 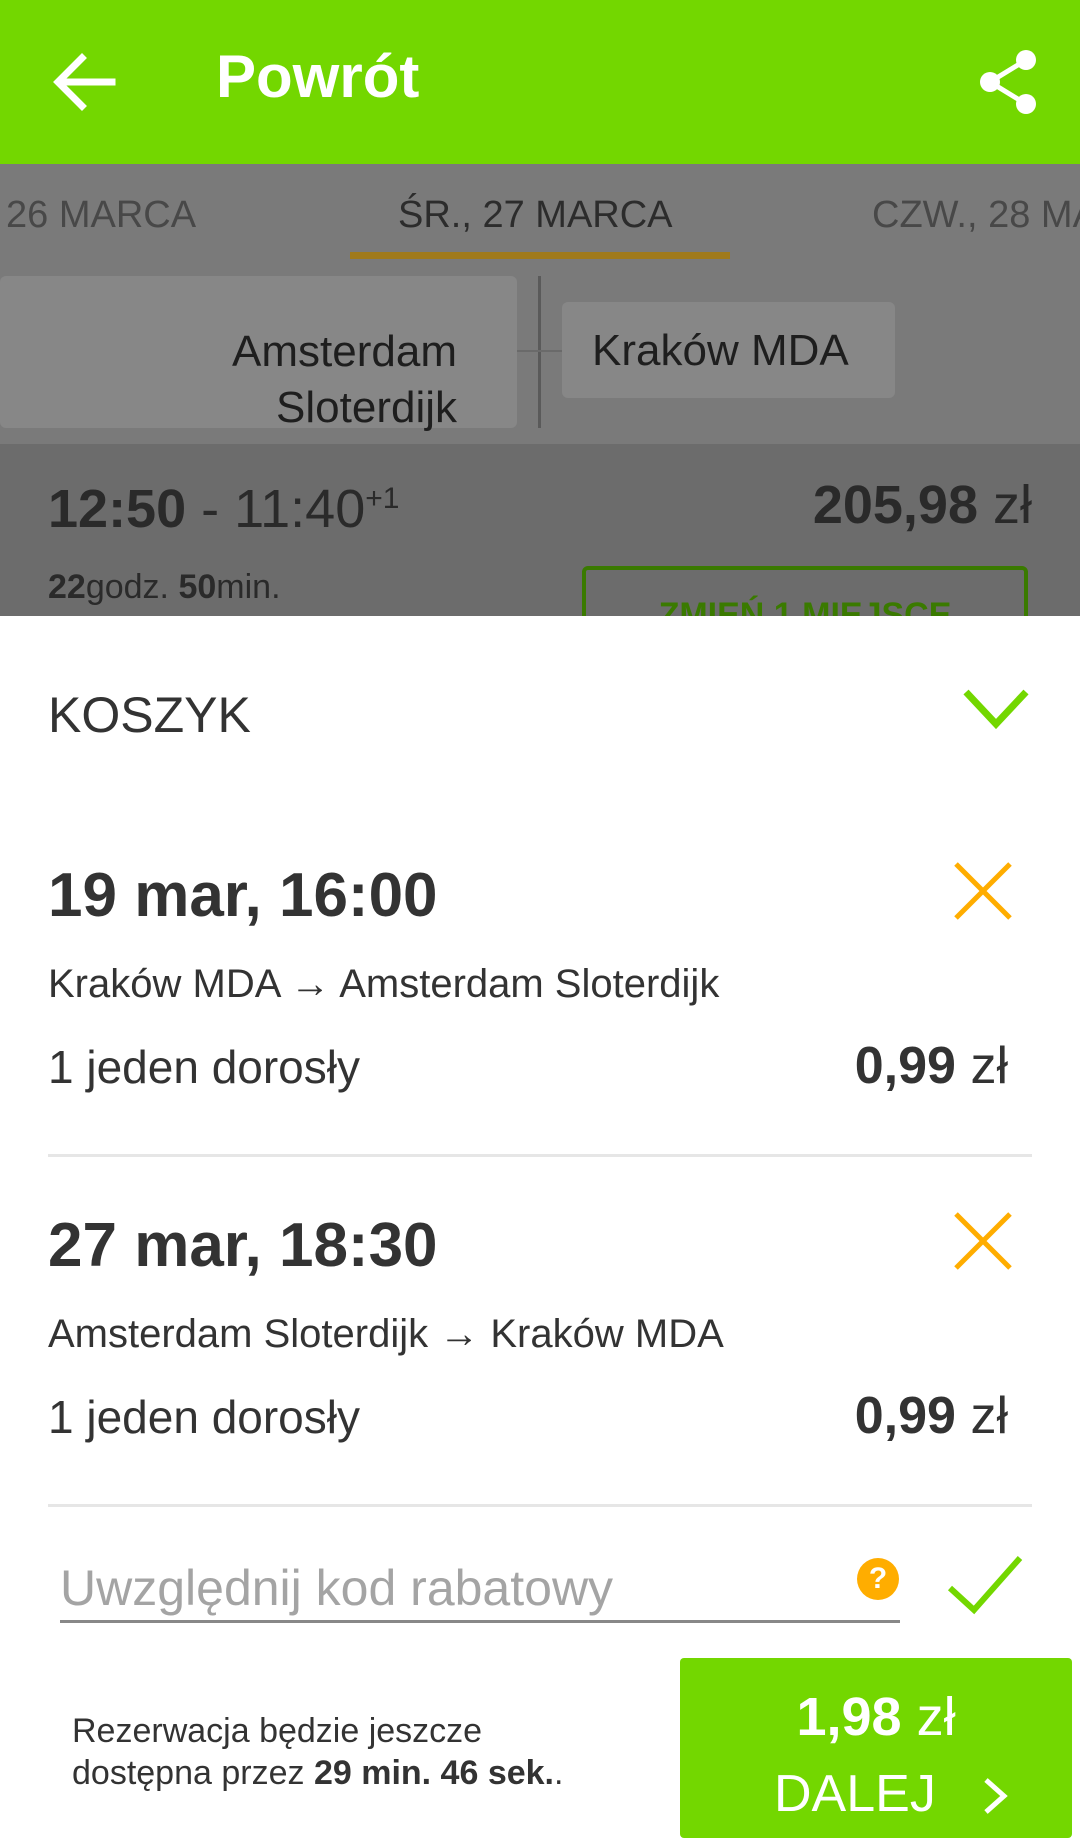 What do you see at coordinates (876, 1717) in the screenshot?
I see `total-price: 1,98 zł` at bounding box center [876, 1717].